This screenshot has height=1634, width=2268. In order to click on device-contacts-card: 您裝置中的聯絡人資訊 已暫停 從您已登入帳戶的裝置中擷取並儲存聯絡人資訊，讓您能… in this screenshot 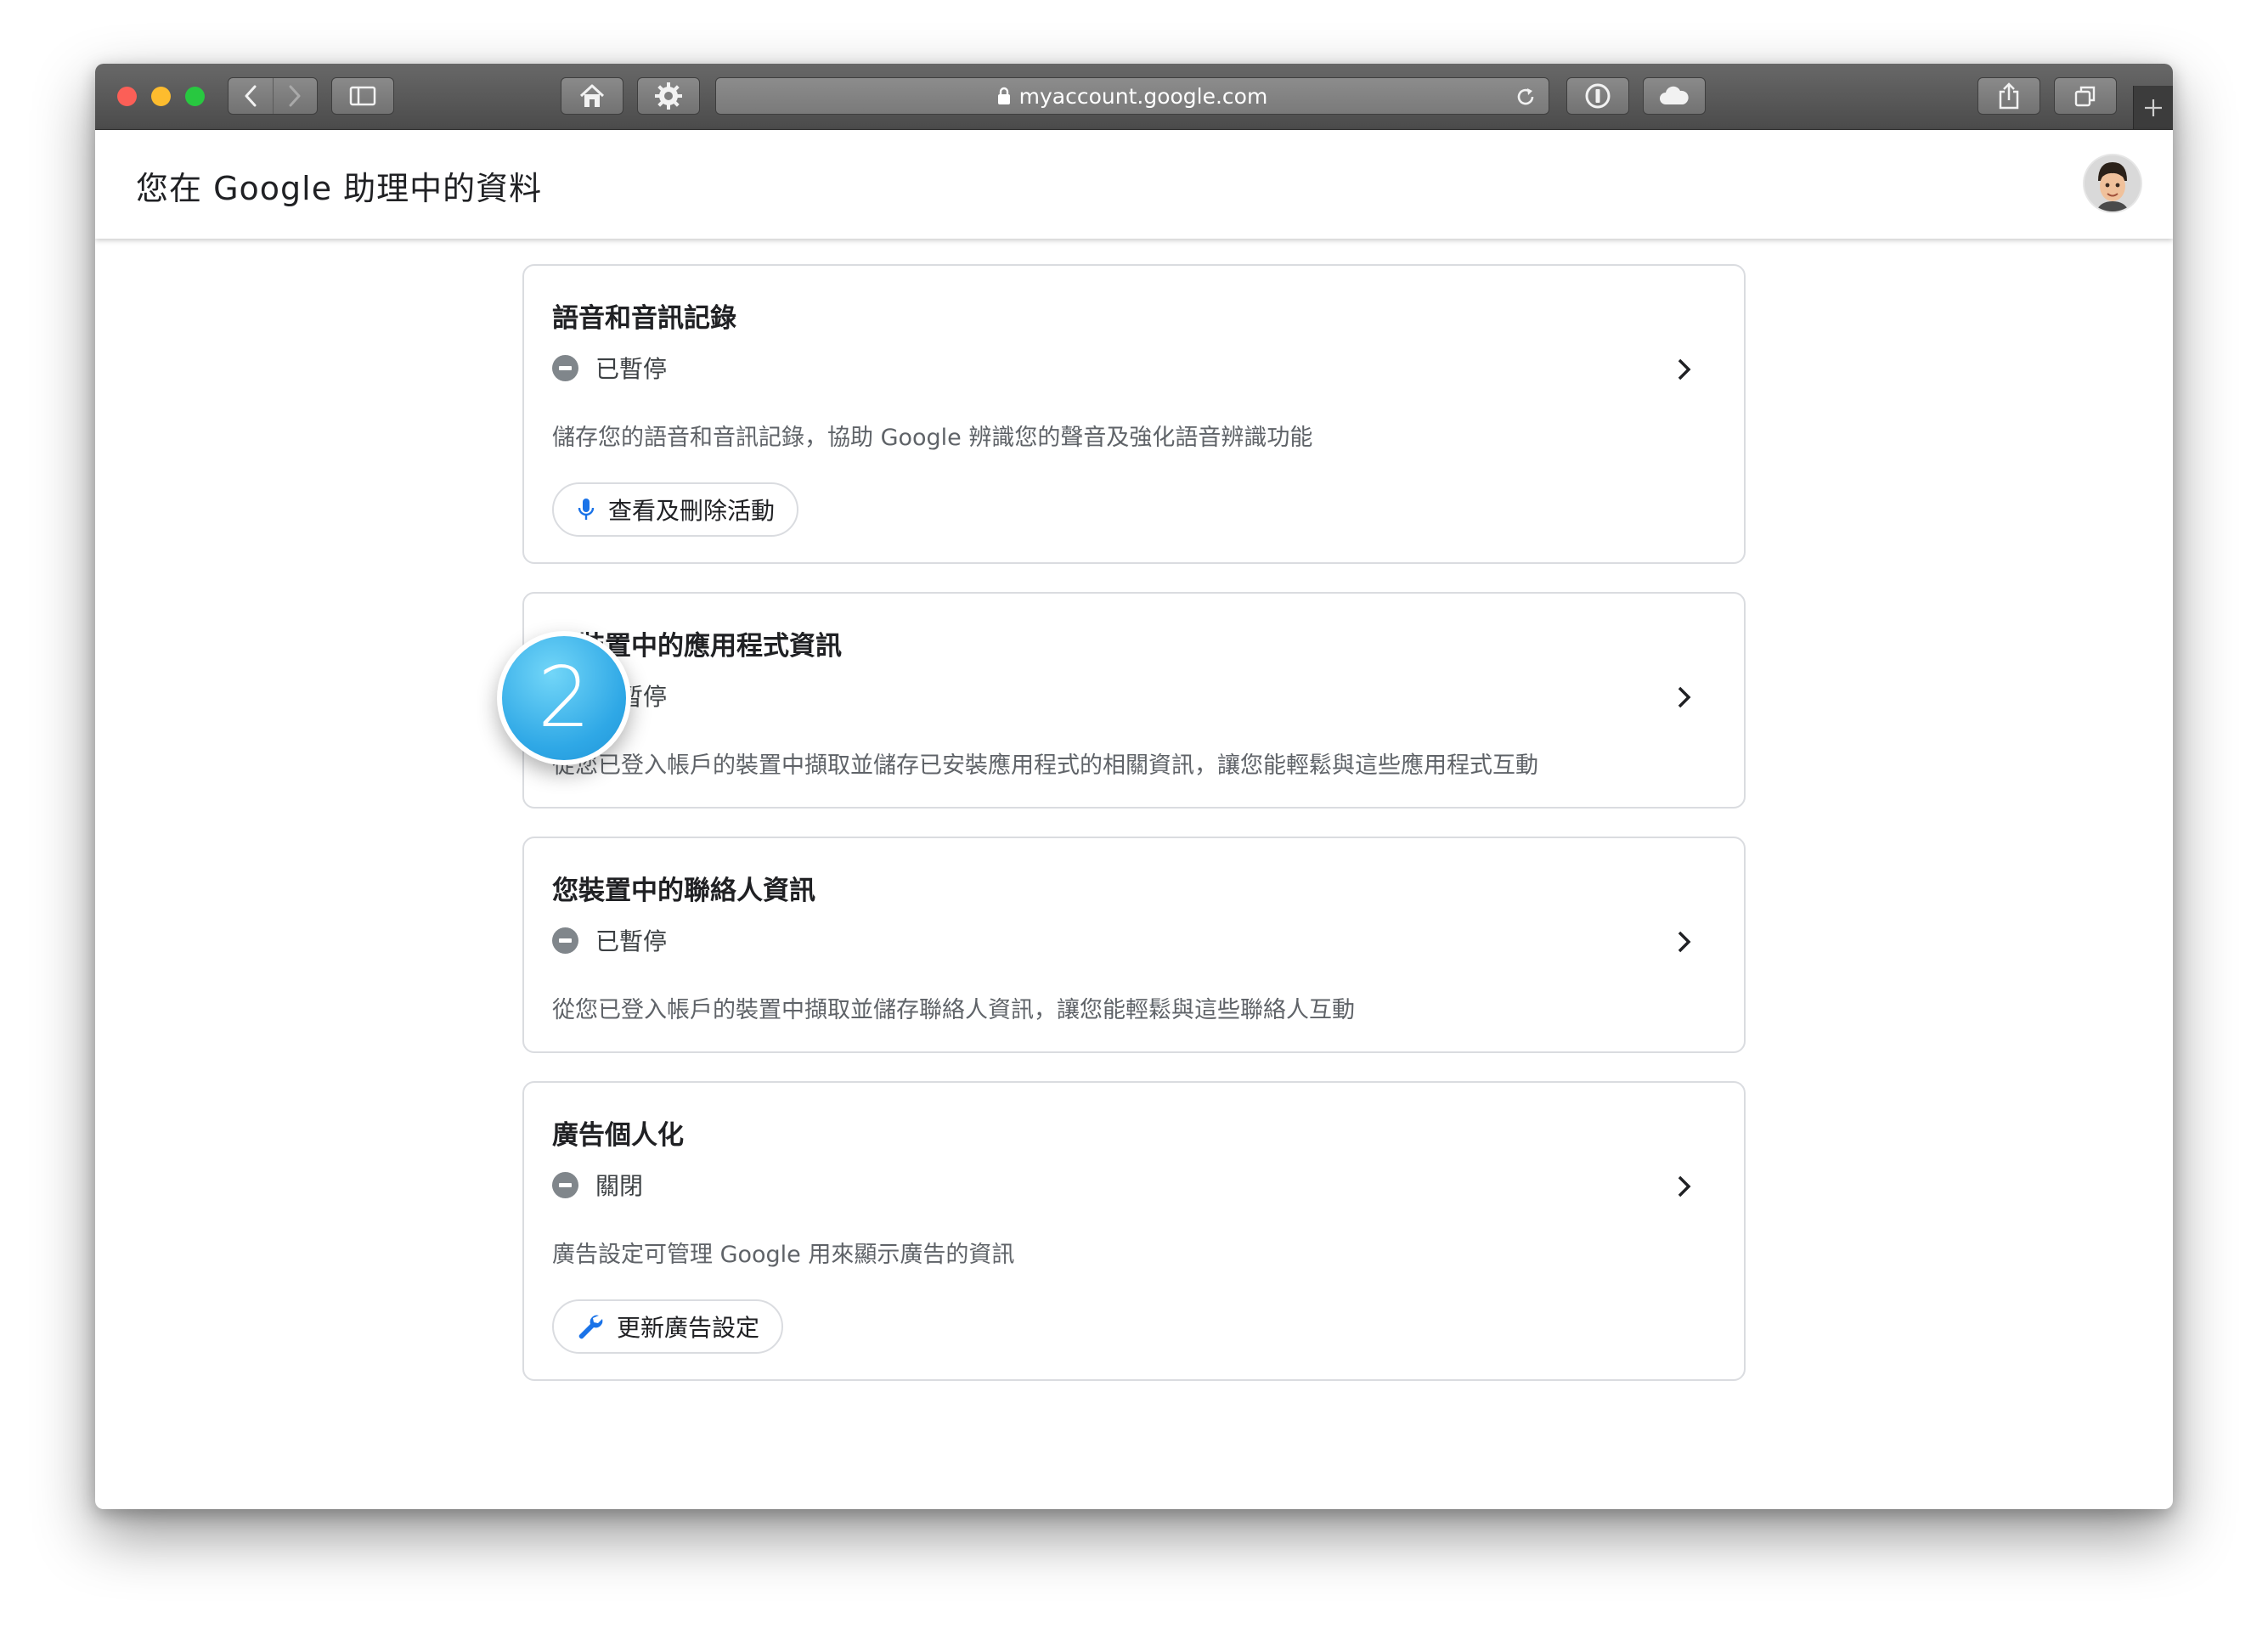, I will do `click(1134, 945)`.